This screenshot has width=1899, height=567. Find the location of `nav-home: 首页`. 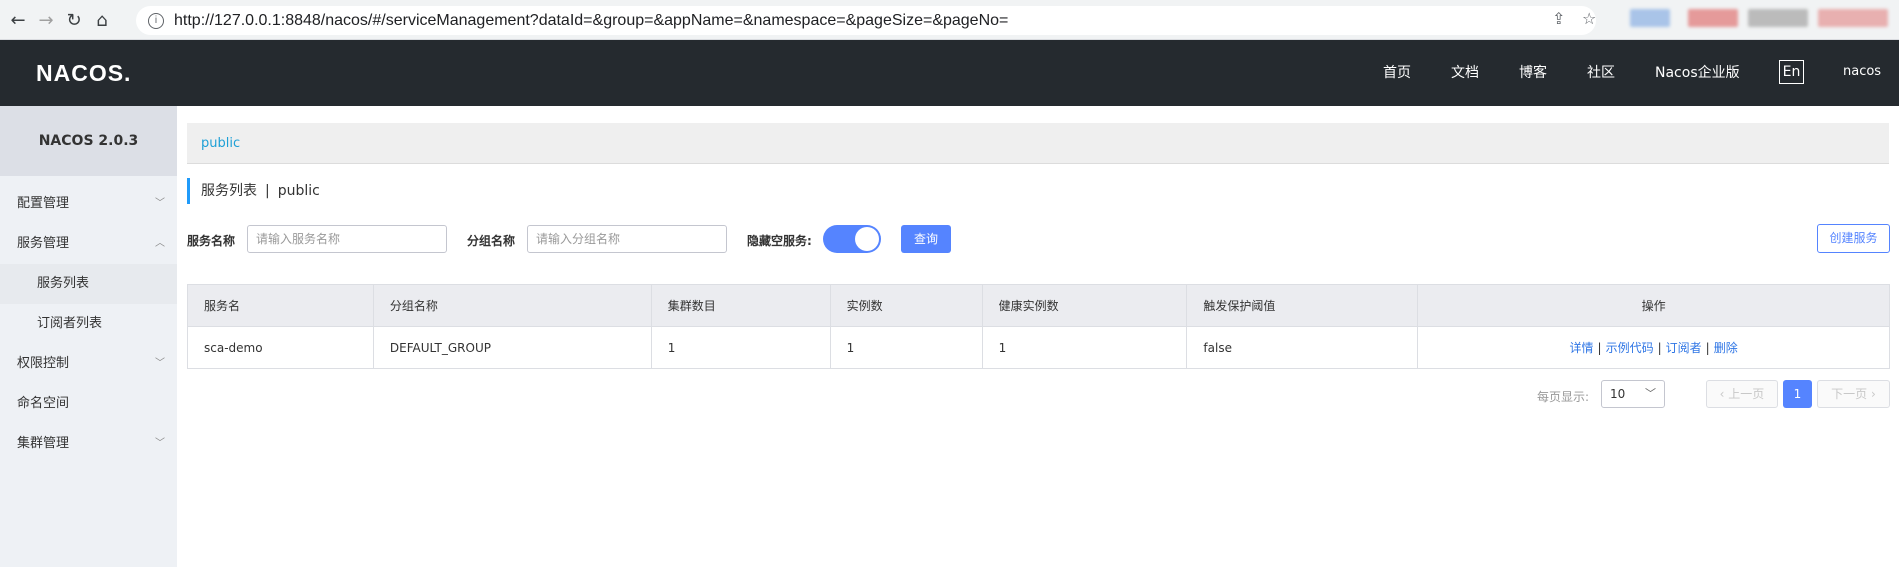

nav-home: 首页 is located at coordinates (1397, 72).